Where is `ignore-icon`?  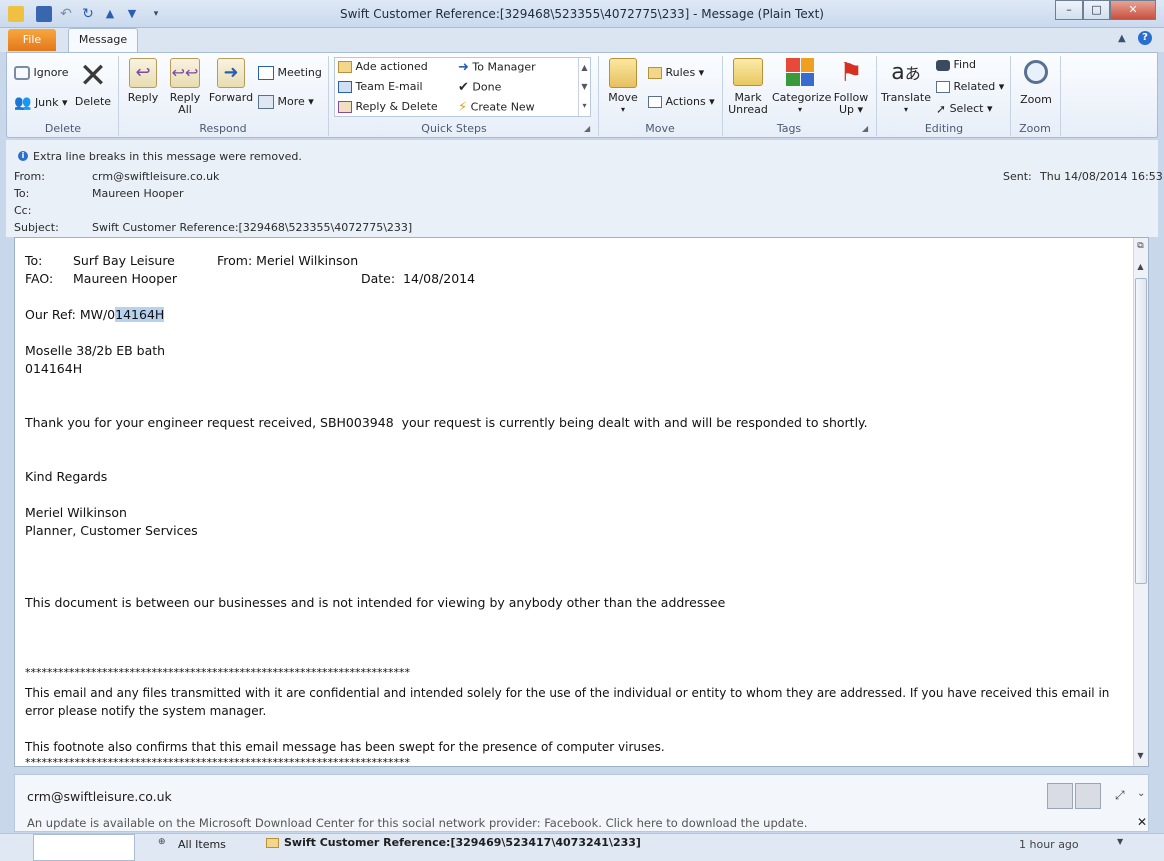
ignore-icon is located at coordinates (22, 73).